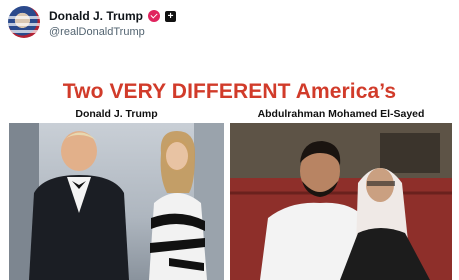 The image size is (459, 280). What do you see at coordinates (171, 16) in the screenshot?
I see `plus-icon: +` at bounding box center [171, 16].